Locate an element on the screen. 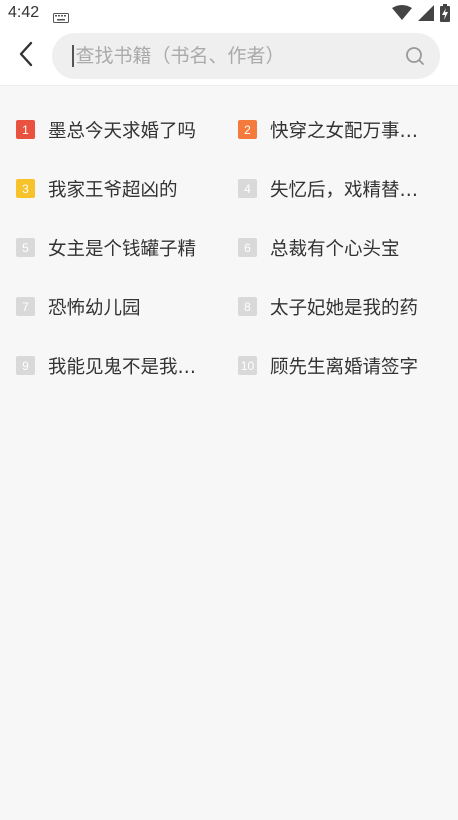  chevron-left-icon is located at coordinates (26, 56).